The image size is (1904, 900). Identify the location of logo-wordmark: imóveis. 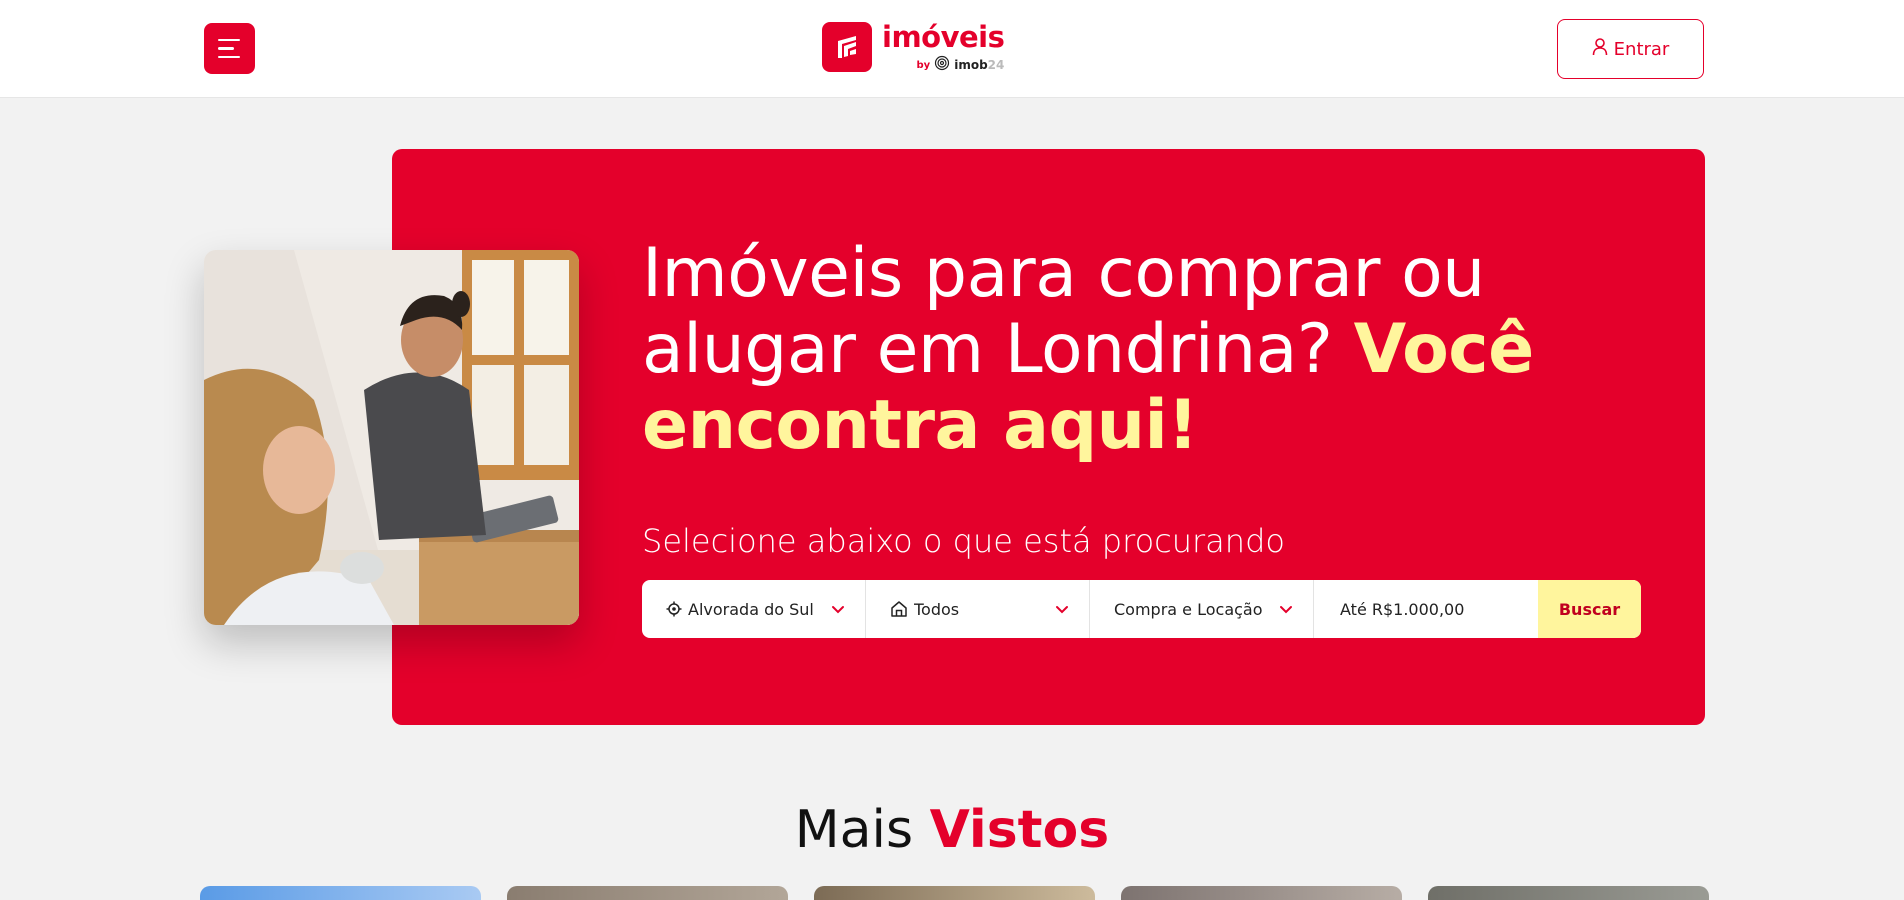
(943, 37).